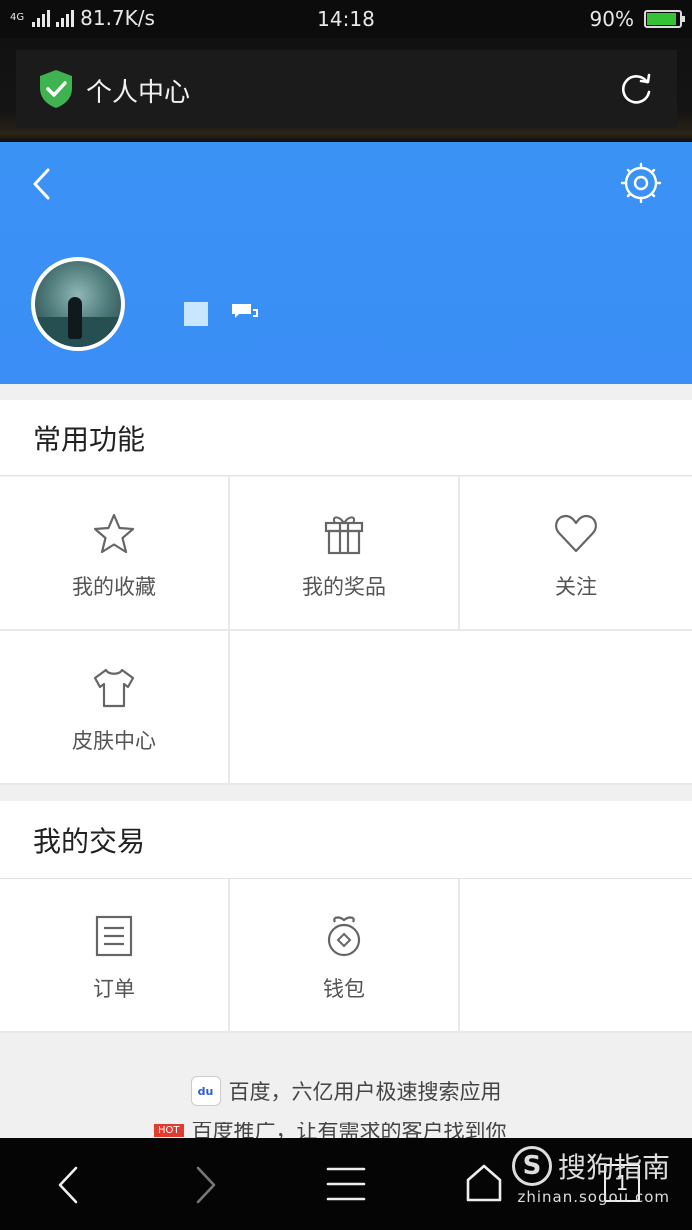  What do you see at coordinates (75, 318) in the screenshot?
I see `avatar-photo-figure` at bounding box center [75, 318].